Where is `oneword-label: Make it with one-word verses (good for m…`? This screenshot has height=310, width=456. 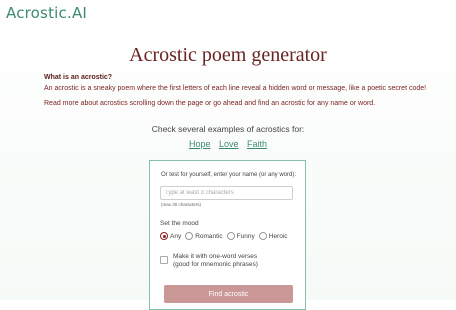
oneword-label: Make it with one-word verses (good for m… is located at coordinates (215, 261).